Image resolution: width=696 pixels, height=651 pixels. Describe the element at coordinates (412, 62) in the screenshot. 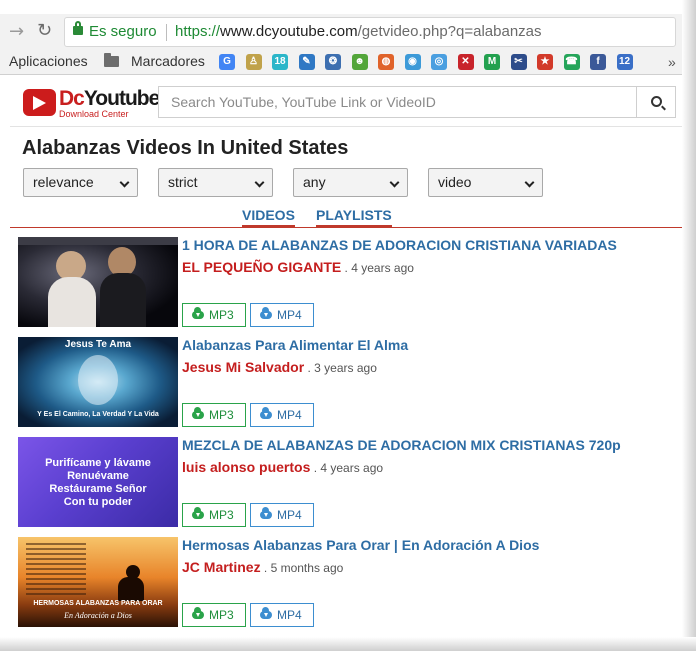

I see `bookmark-disc-icon: ◉` at that location.